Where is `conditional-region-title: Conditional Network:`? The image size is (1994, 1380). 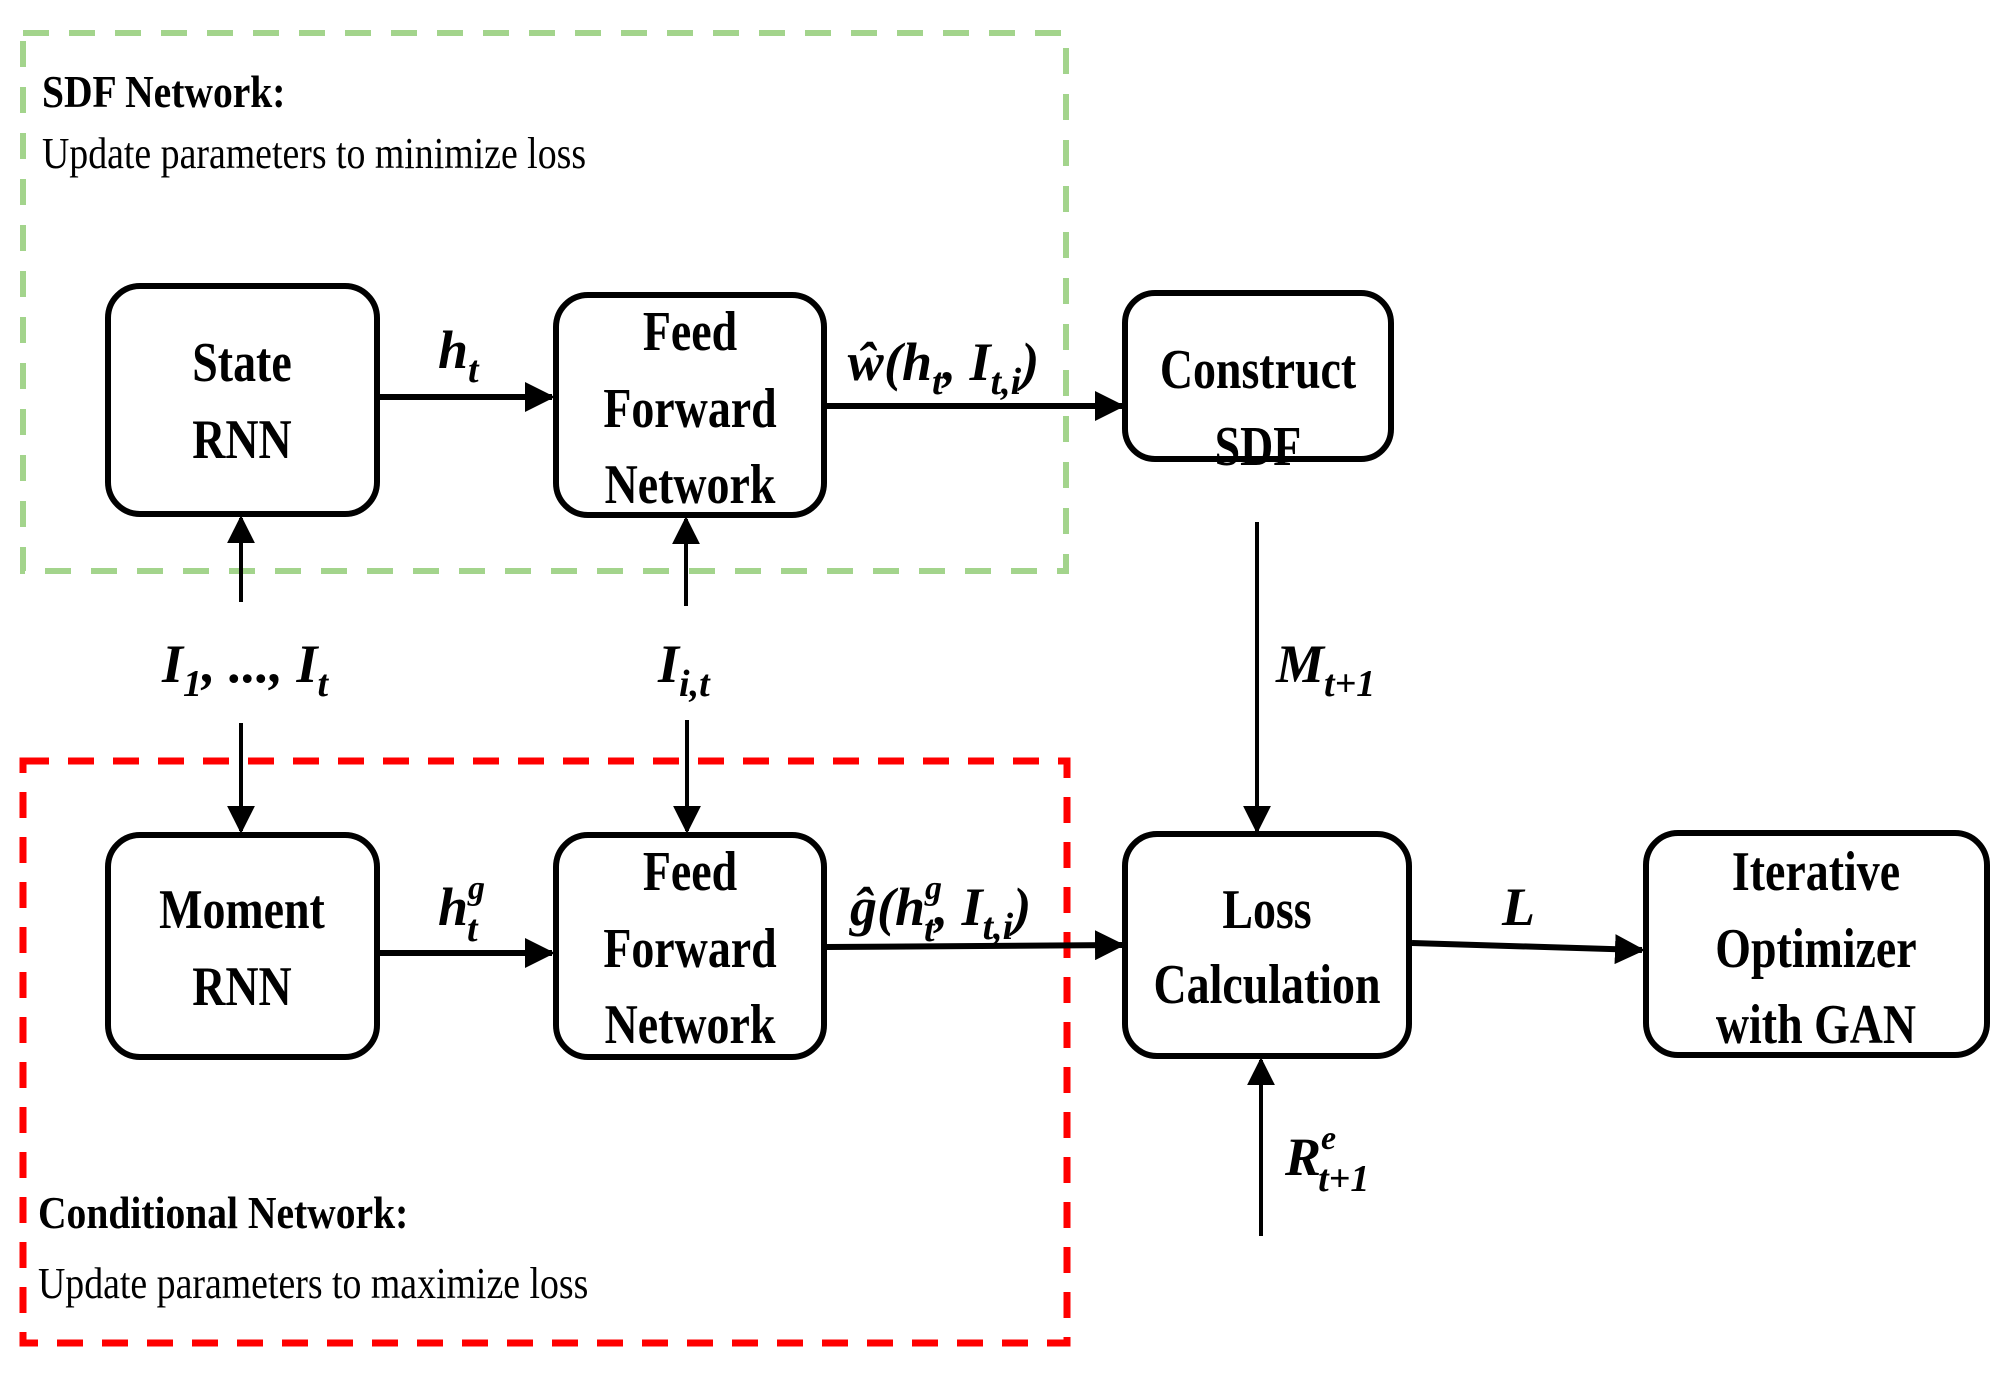
conditional-region-title: Conditional Network: is located at coordinates (223, 1213).